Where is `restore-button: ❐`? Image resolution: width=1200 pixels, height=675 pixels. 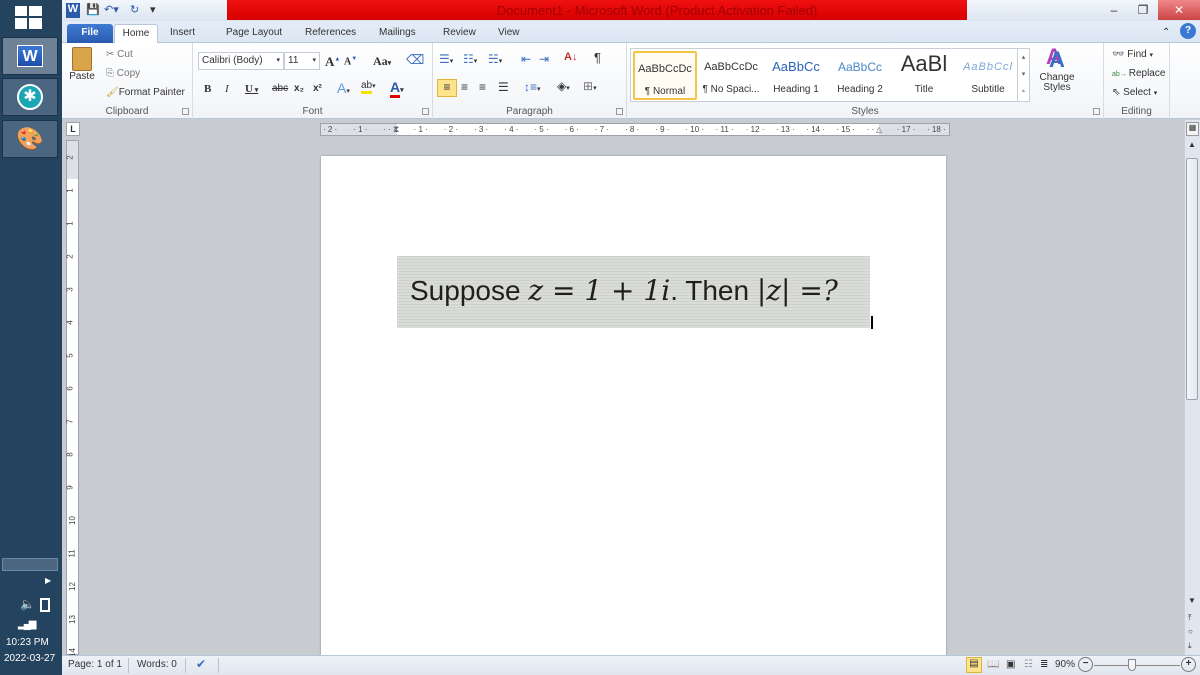 restore-button: ❐ is located at coordinates (1143, 10).